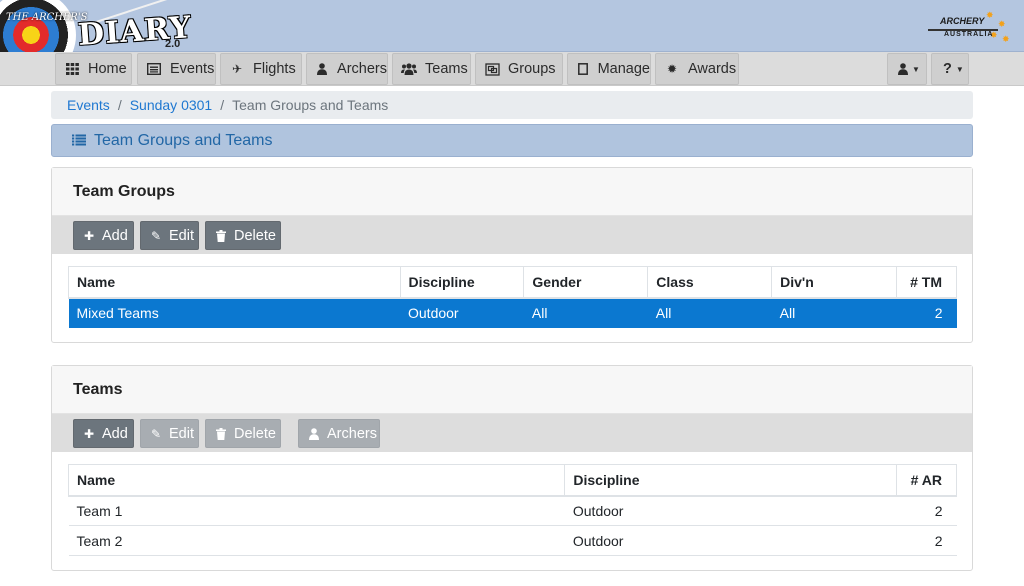  Describe the element at coordinates (446, 69) in the screenshot. I see `nav-teams-label: Teams` at that location.